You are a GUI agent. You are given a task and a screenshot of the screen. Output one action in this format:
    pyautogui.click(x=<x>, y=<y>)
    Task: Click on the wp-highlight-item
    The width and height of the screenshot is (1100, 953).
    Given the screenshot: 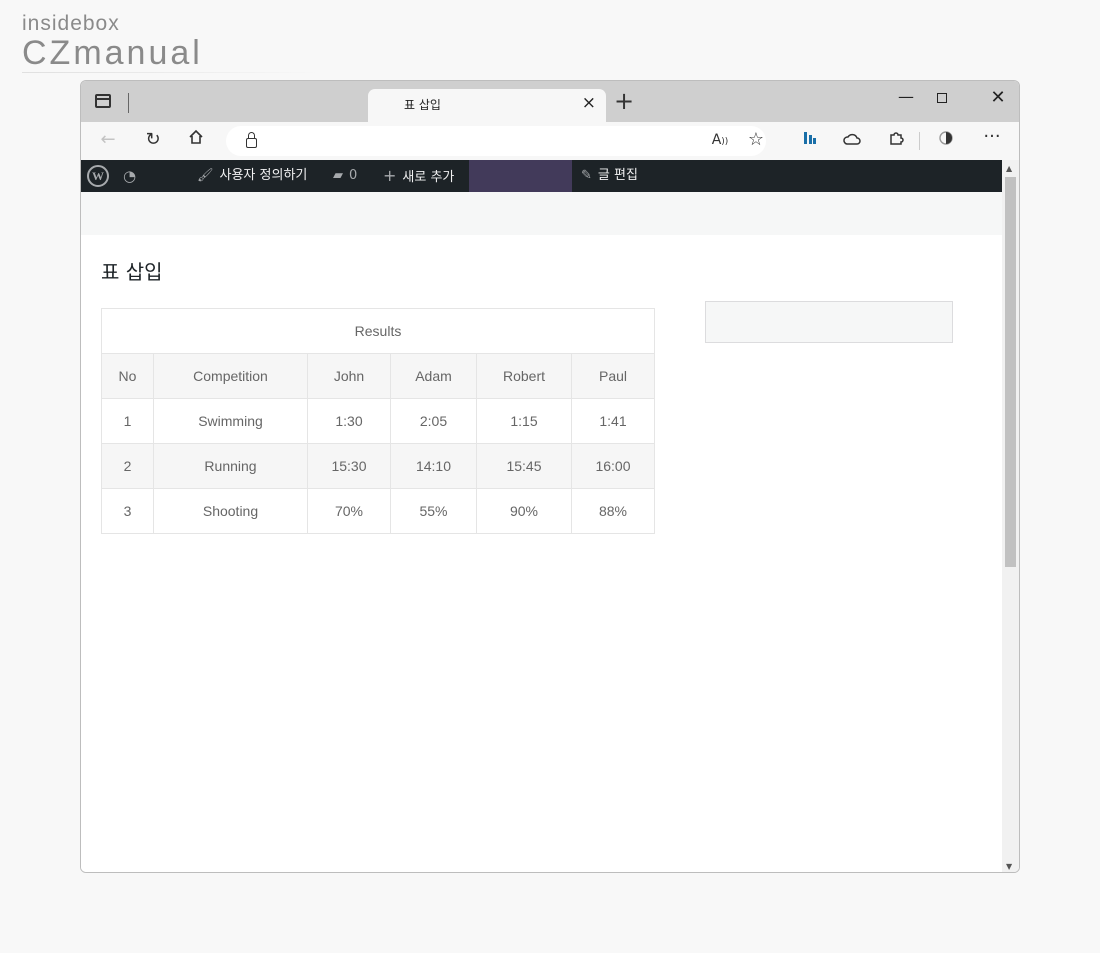 What is the action you would take?
    pyautogui.click(x=520, y=176)
    